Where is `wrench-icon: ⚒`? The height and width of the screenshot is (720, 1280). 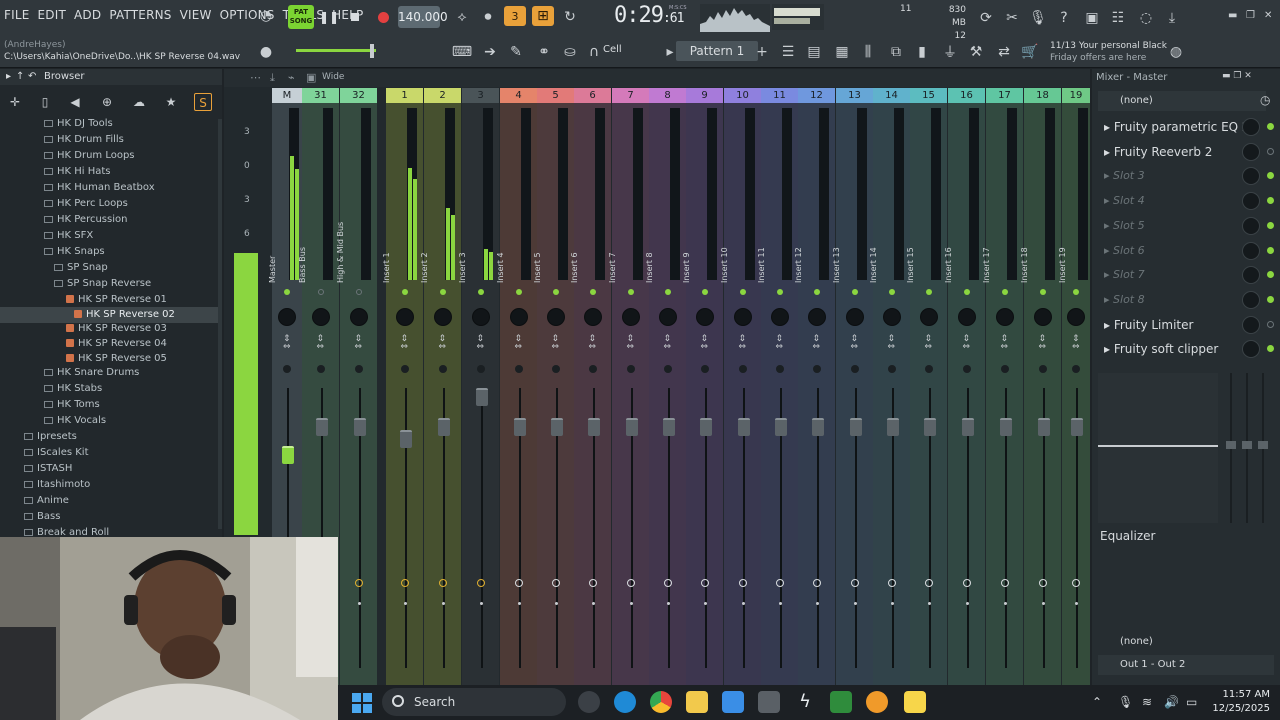
wrench-icon: ⚒ is located at coordinates (976, 52).